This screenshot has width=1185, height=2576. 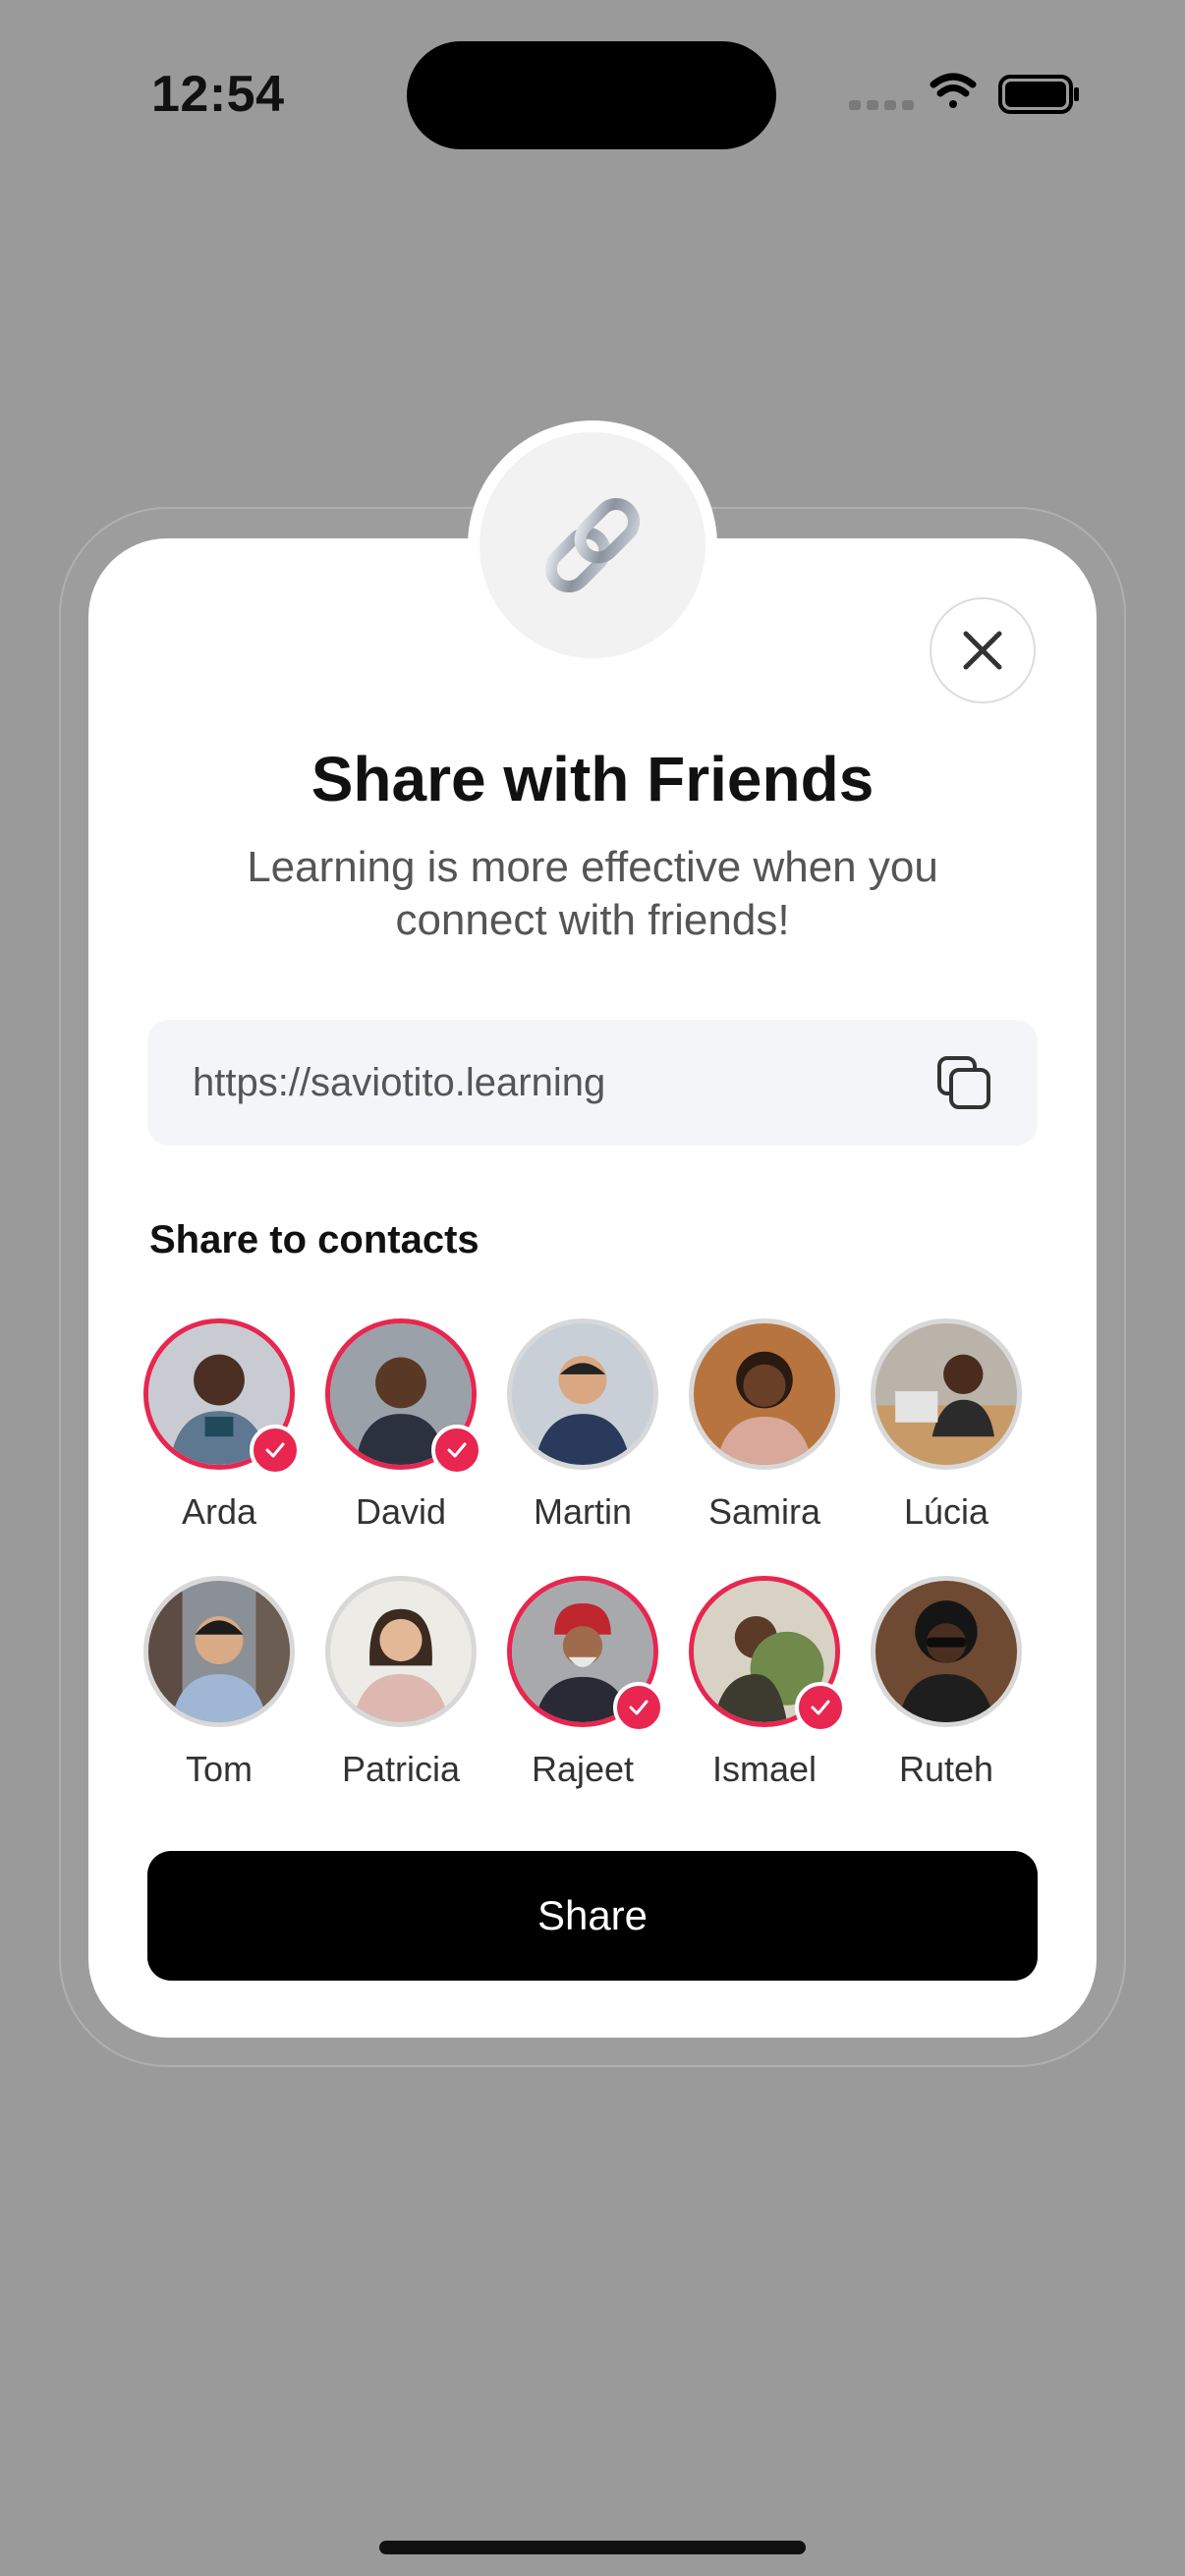 What do you see at coordinates (764, 1511) in the screenshot?
I see `contact-name: Samira` at bounding box center [764, 1511].